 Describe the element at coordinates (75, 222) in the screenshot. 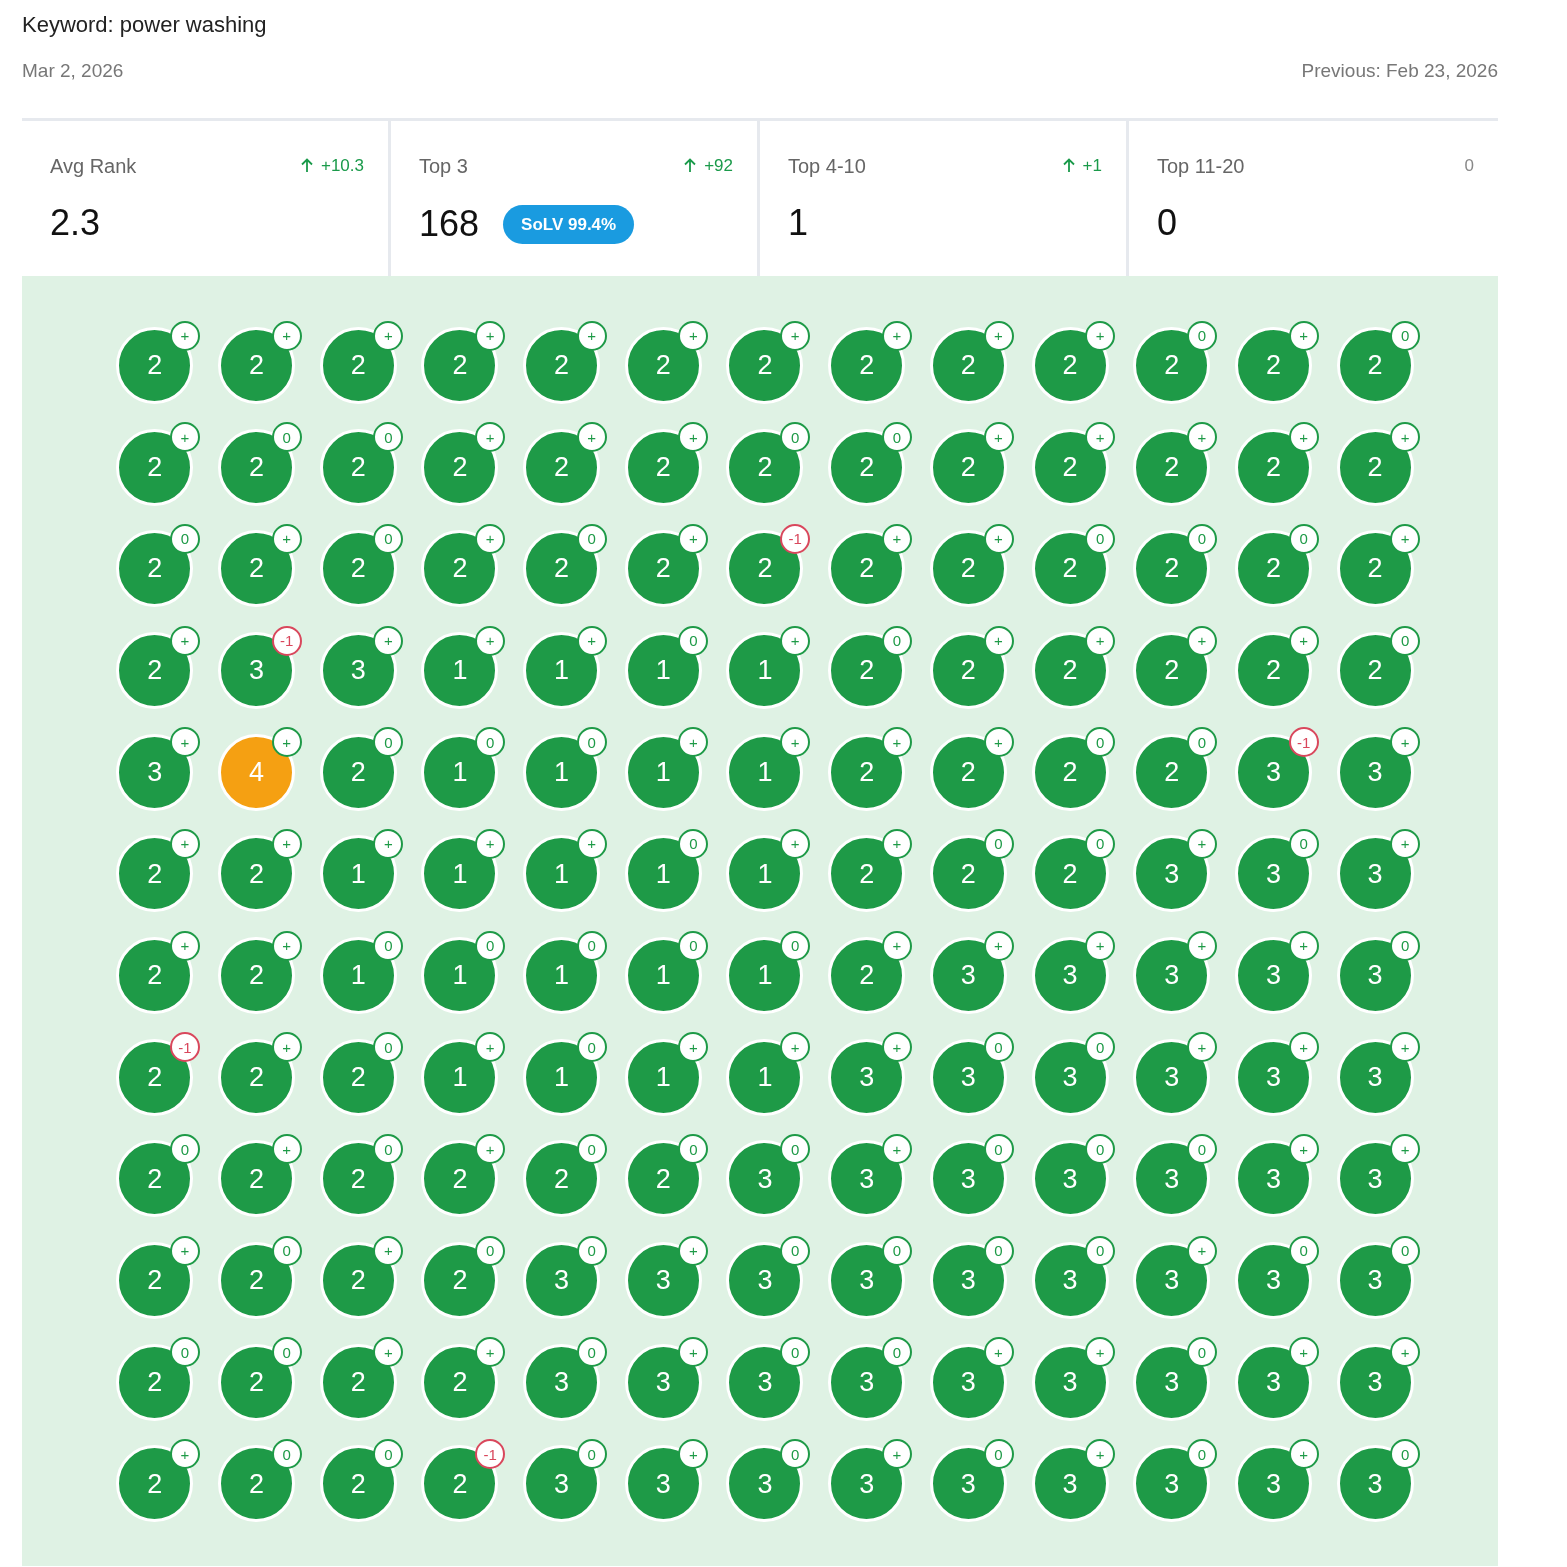

I see `stat-value: 2.3` at that location.